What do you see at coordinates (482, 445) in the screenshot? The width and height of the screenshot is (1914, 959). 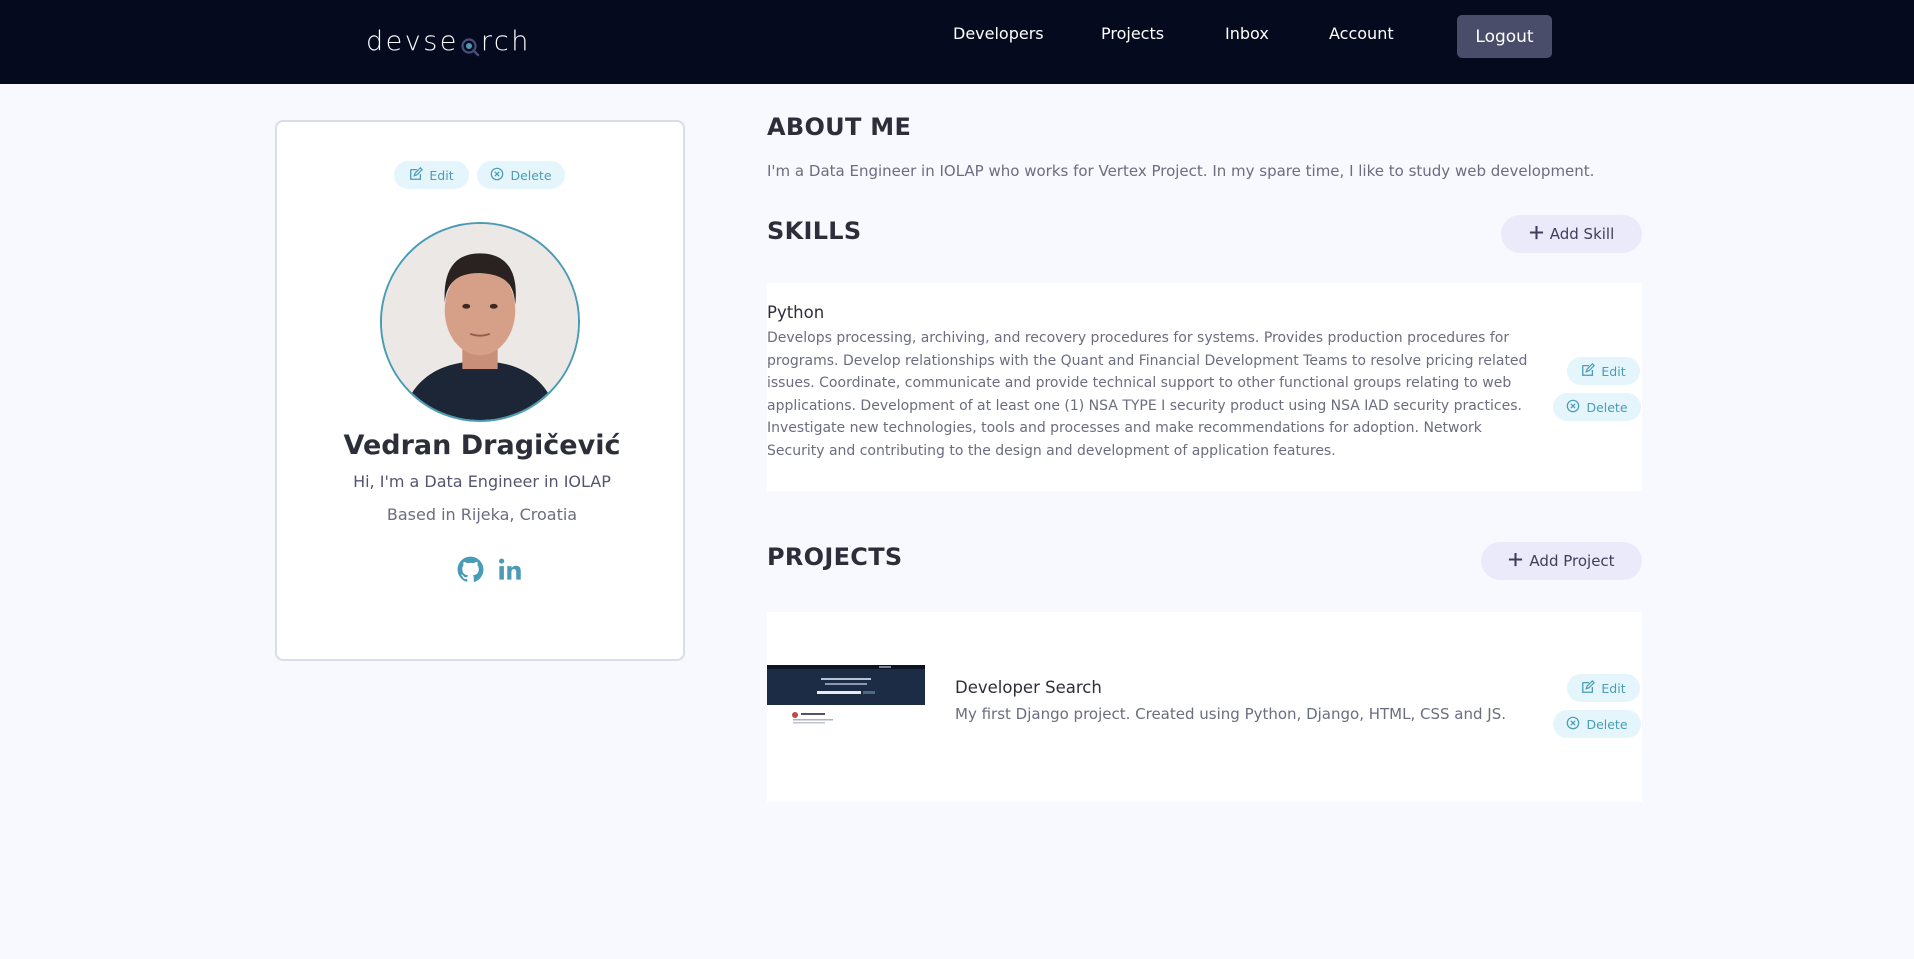 I see `developer-name: Vedran Dragičević` at bounding box center [482, 445].